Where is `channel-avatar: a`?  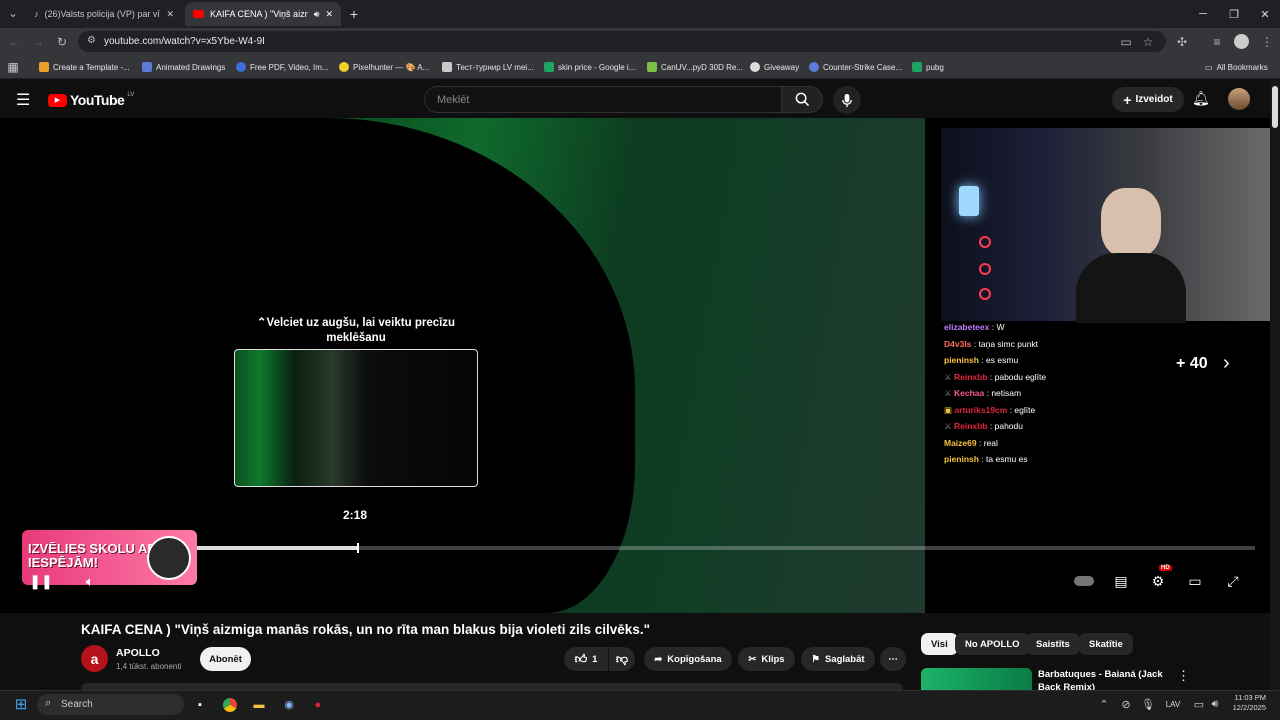
channel-avatar: a is located at coordinates (94, 658).